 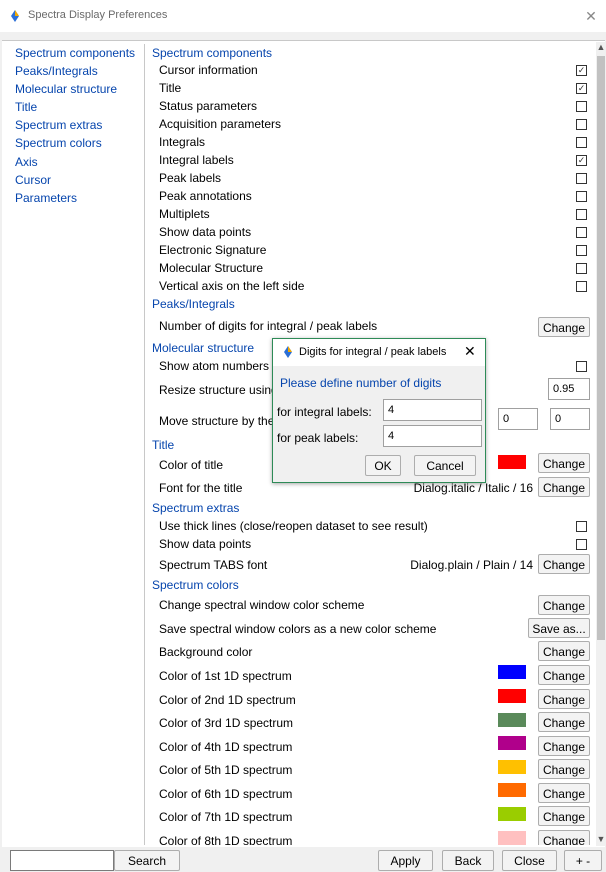 What do you see at coordinates (373, 268) in the screenshot?
I see `option-row: Molecular Structure` at bounding box center [373, 268].